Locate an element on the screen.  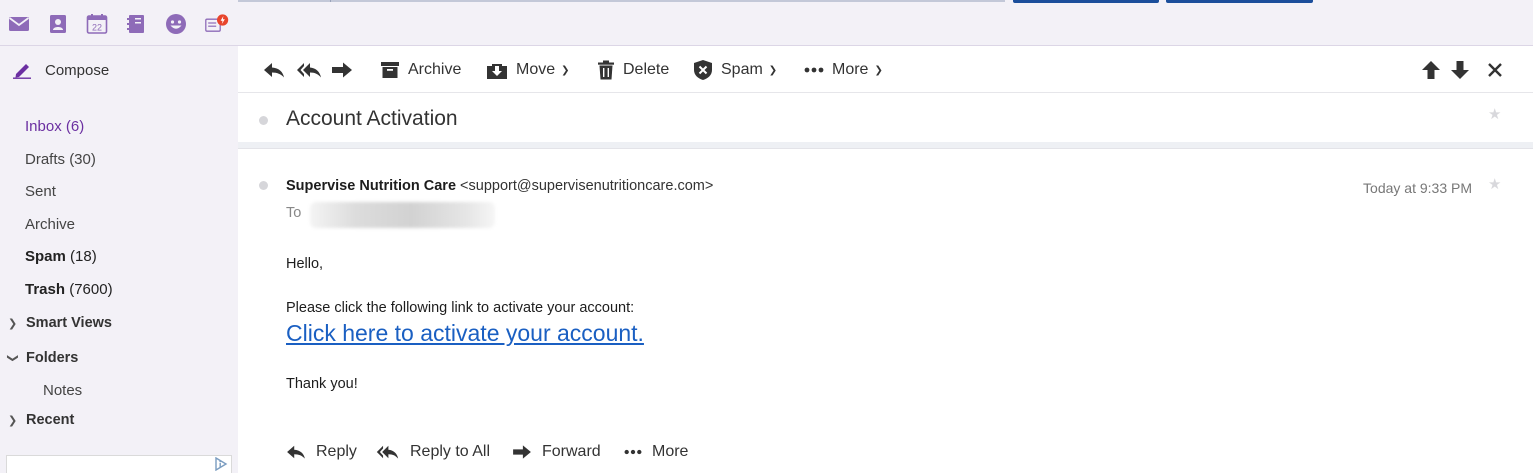
reply-button: Reply is located at coordinates (321, 452).